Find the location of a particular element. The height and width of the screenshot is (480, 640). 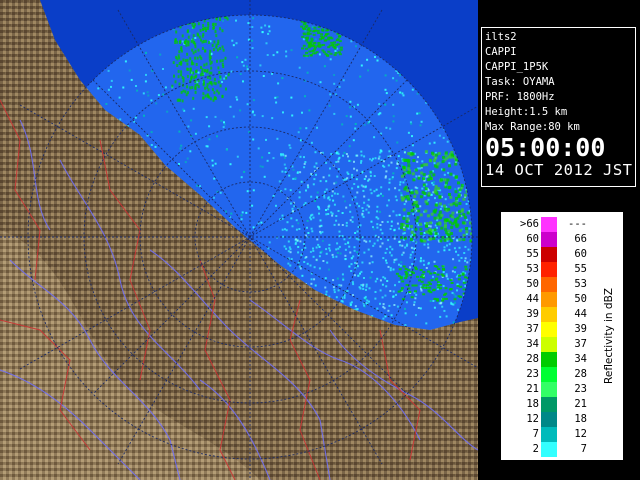

legend-lower-bound: 2 is located at coordinates (535, 449).